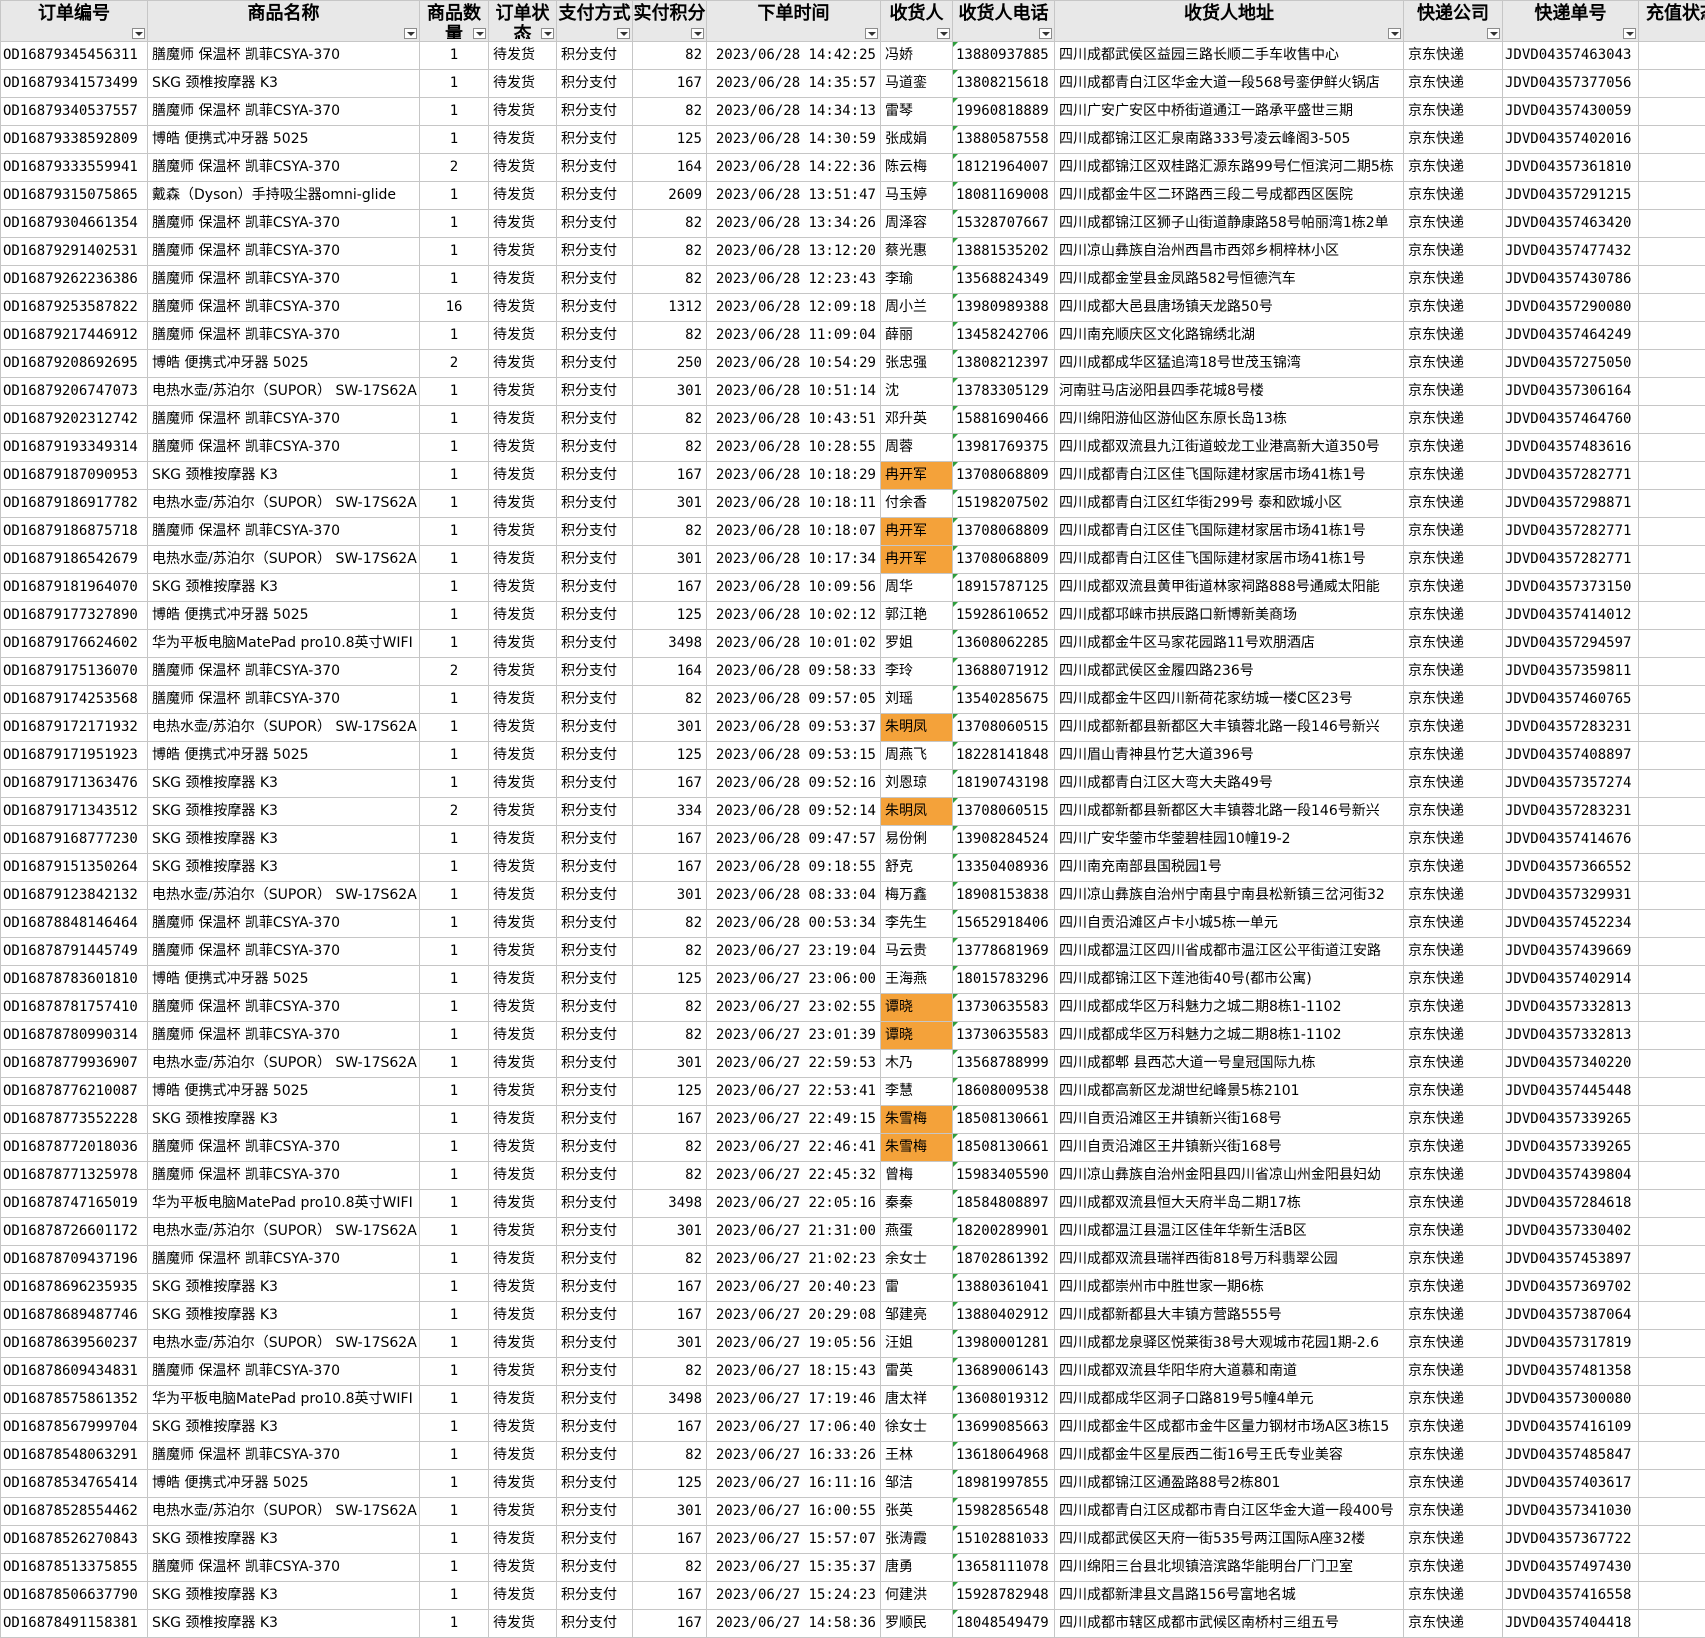 The width and height of the screenshot is (1705, 1638). Describe the element at coordinates (917, 756) in the screenshot. I see `receiver-cell: 周燕飞` at that location.